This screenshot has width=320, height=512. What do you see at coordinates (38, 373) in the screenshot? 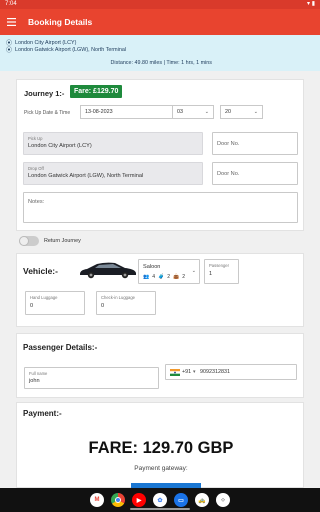
I see `full-name-caption: Full name` at bounding box center [38, 373].